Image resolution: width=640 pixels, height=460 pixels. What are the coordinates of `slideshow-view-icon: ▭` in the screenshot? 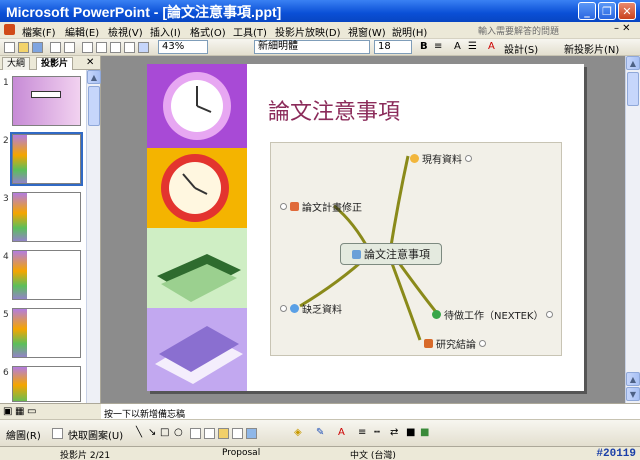 It's located at (31, 411).